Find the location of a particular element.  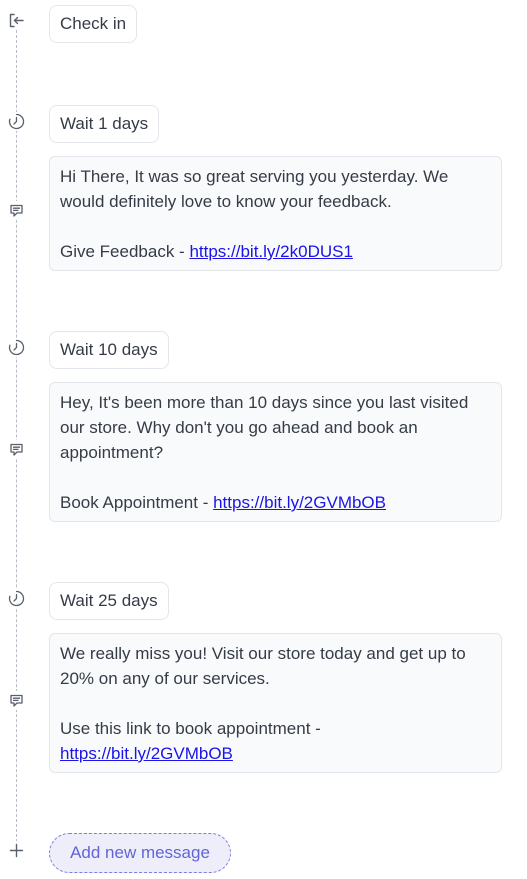

wait-label: Wait 10 days is located at coordinates (109, 349).